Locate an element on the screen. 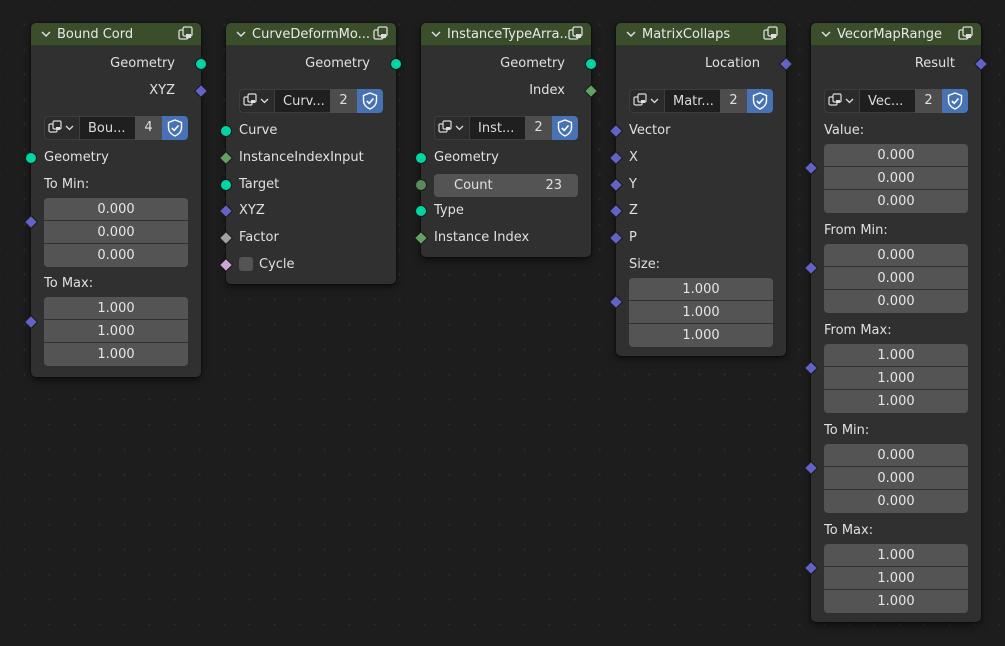 Image resolution: width=1005 pixels, height=646 pixels. size-input-socket is located at coordinates (616, 302).